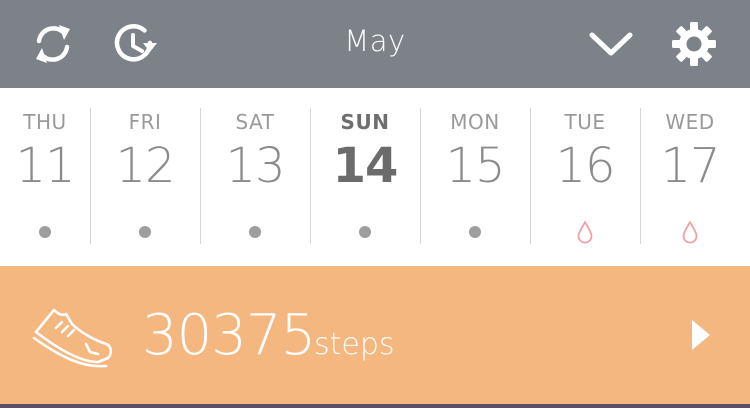 The height and width of the screenshot is (408, 750). I want to click on day-name: SUN, so click(365, 122).